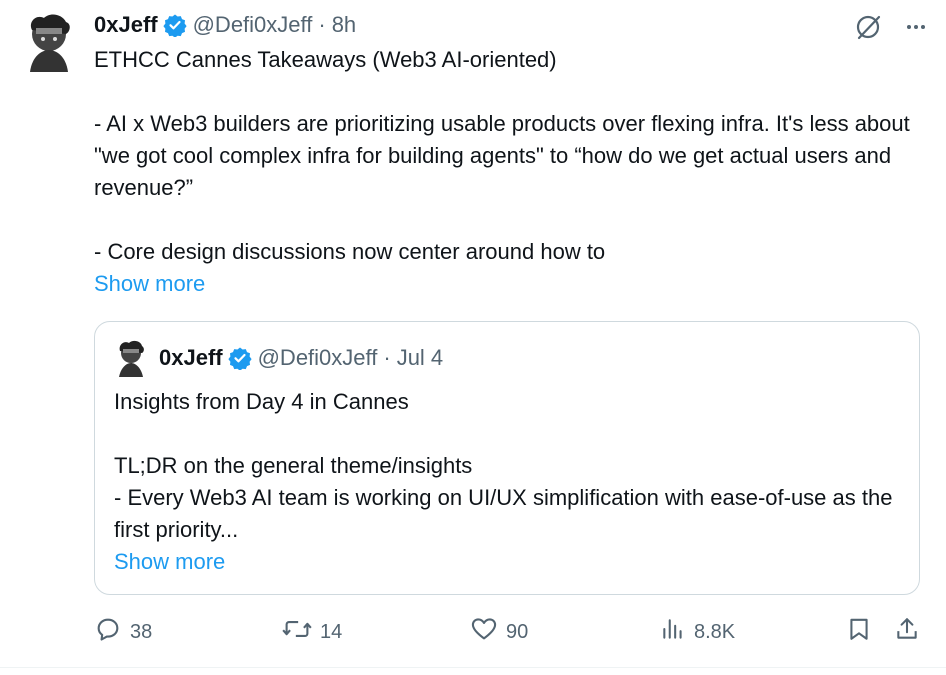  I want to click on repost-count: 14, so click(331, 631).